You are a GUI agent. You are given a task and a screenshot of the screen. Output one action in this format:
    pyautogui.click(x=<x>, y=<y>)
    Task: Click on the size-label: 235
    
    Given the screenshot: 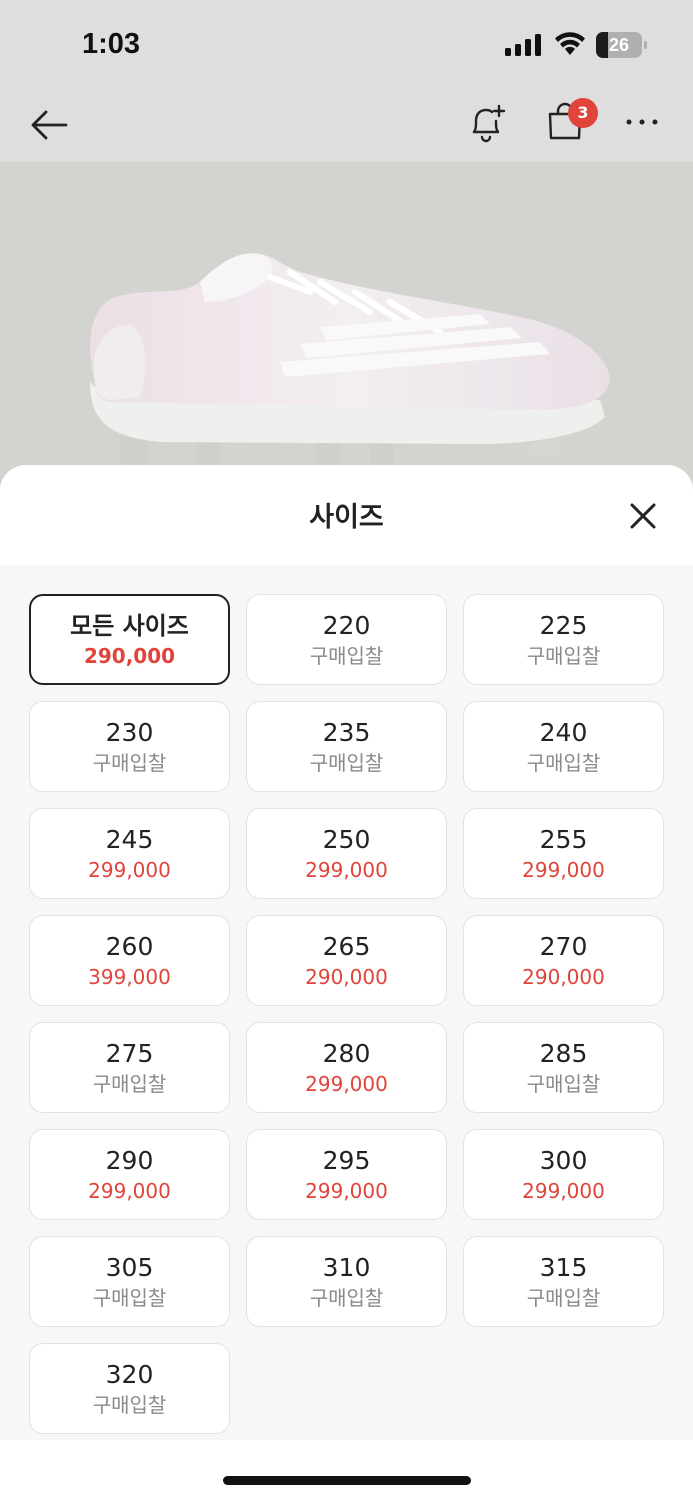 What is the action you would take?
    pyautogui.click(x=346, y=732)
    